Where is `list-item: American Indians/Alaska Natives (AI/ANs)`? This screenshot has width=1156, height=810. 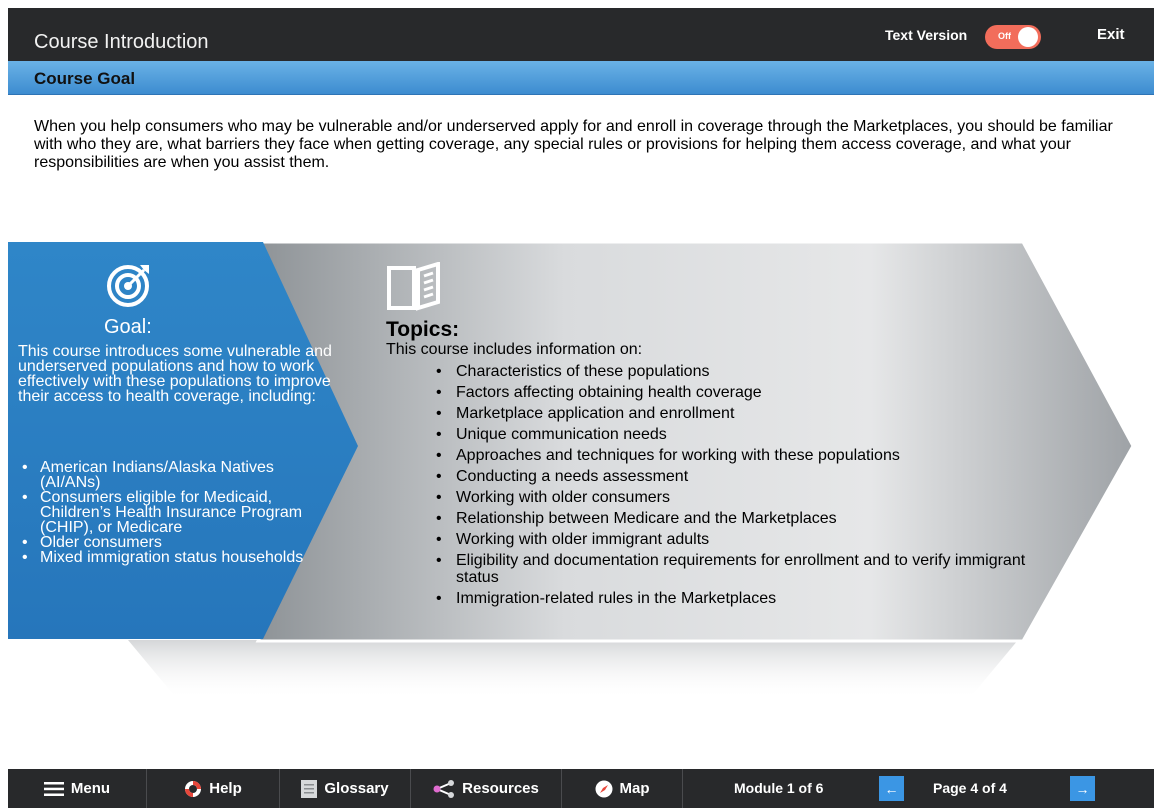 list-item: American Indians/Alaska Natives (AI/ANs) is located at coordinates (168, 475).